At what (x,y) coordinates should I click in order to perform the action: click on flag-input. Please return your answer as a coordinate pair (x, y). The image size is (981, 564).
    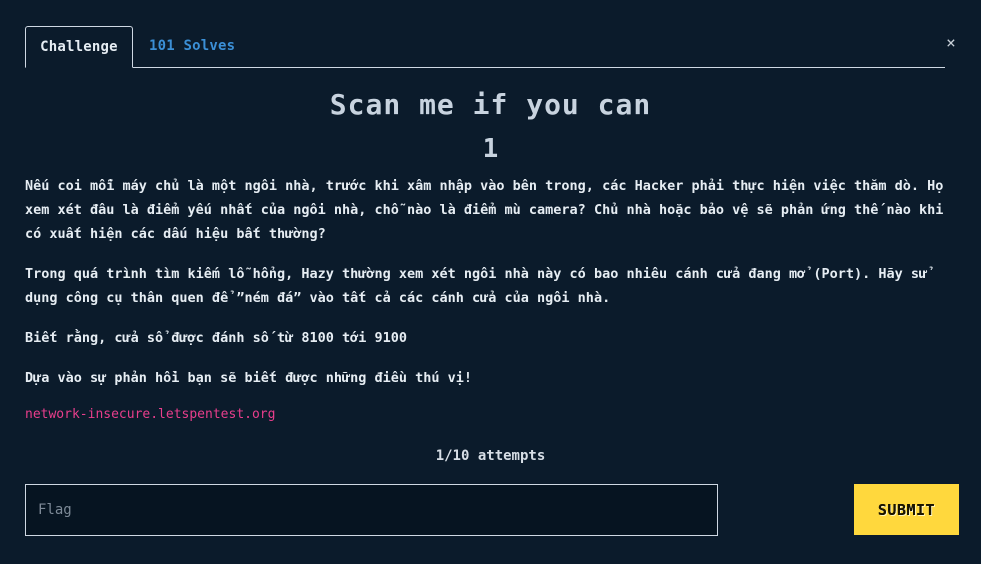
    Looking at the image, I should click on (371, 510).